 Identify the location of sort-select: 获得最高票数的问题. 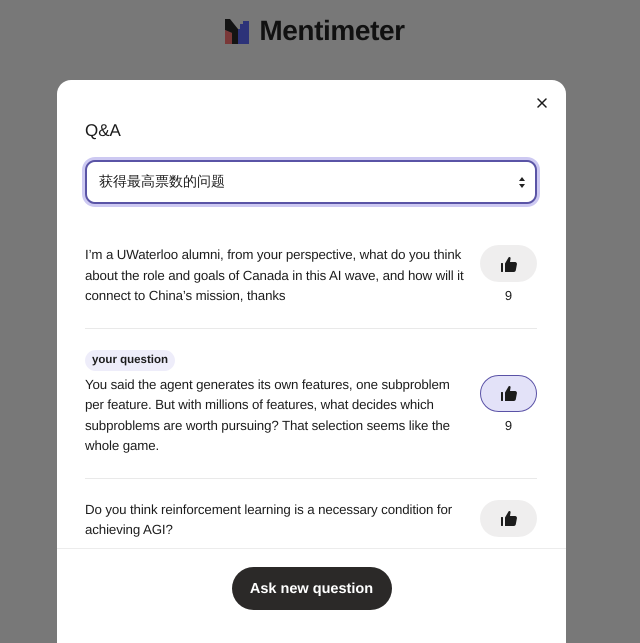
(311, 182).